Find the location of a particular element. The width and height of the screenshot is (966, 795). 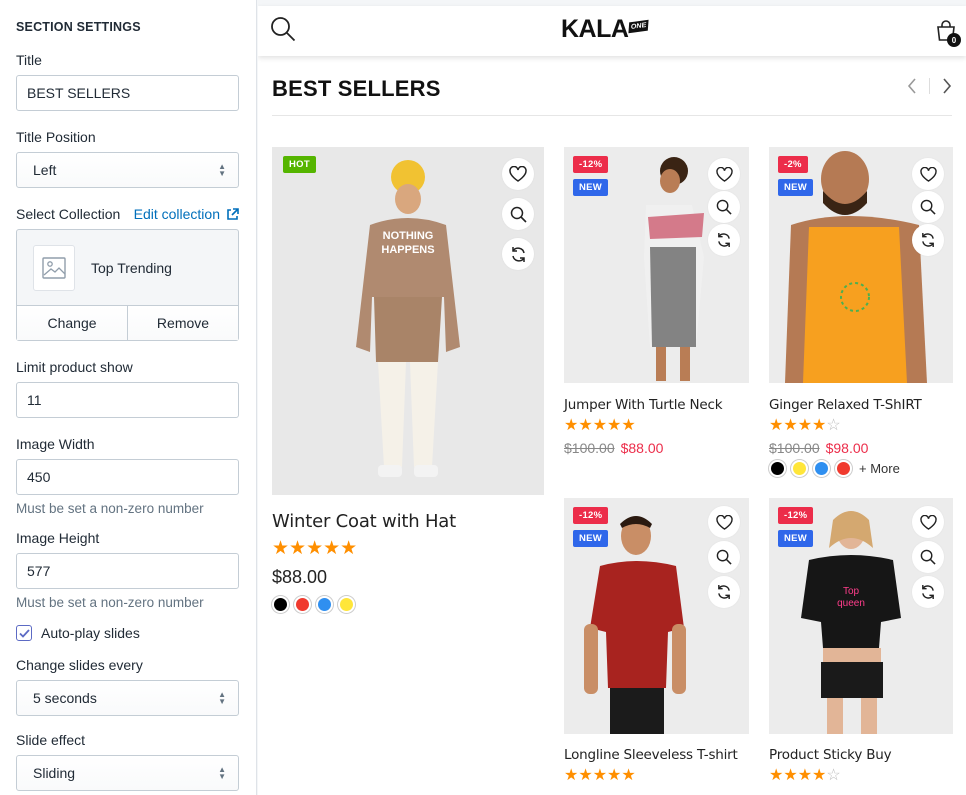

edit-collection-link: Edit collection is located at coordinates (186, 214).